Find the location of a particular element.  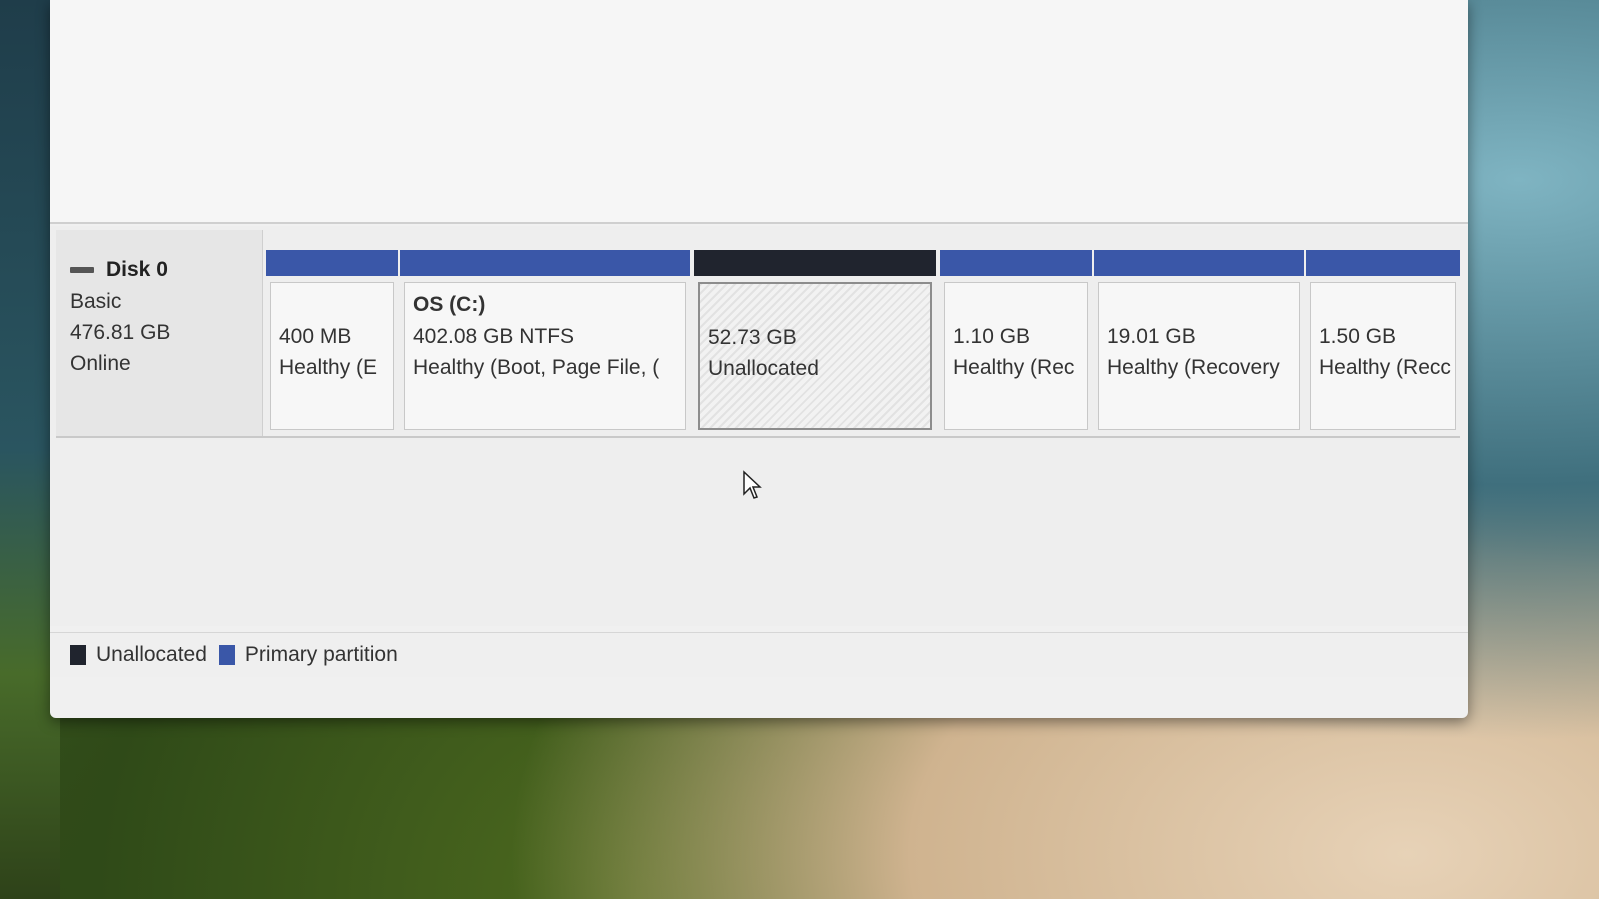

partition-recovery-1-bar is located at coordinates (1016, 263).